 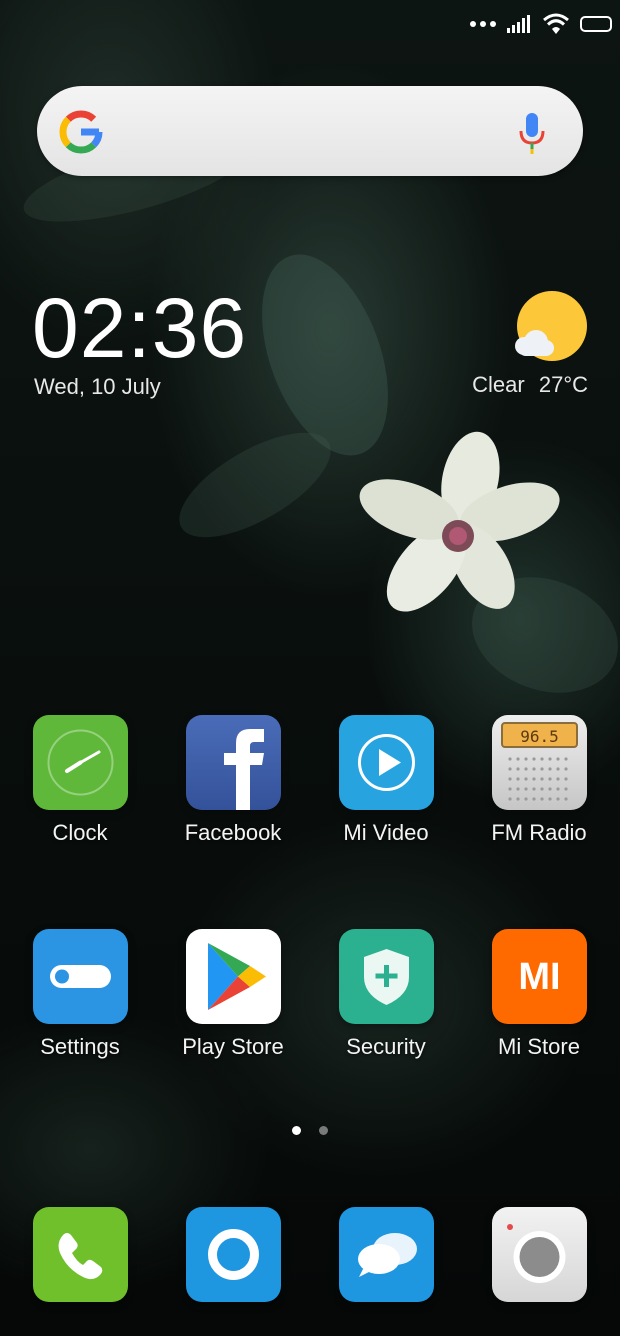 What do you see at coordinates (596, 24) in the screenshot?
I see `battery-icon` at bounding box center [596, 24].